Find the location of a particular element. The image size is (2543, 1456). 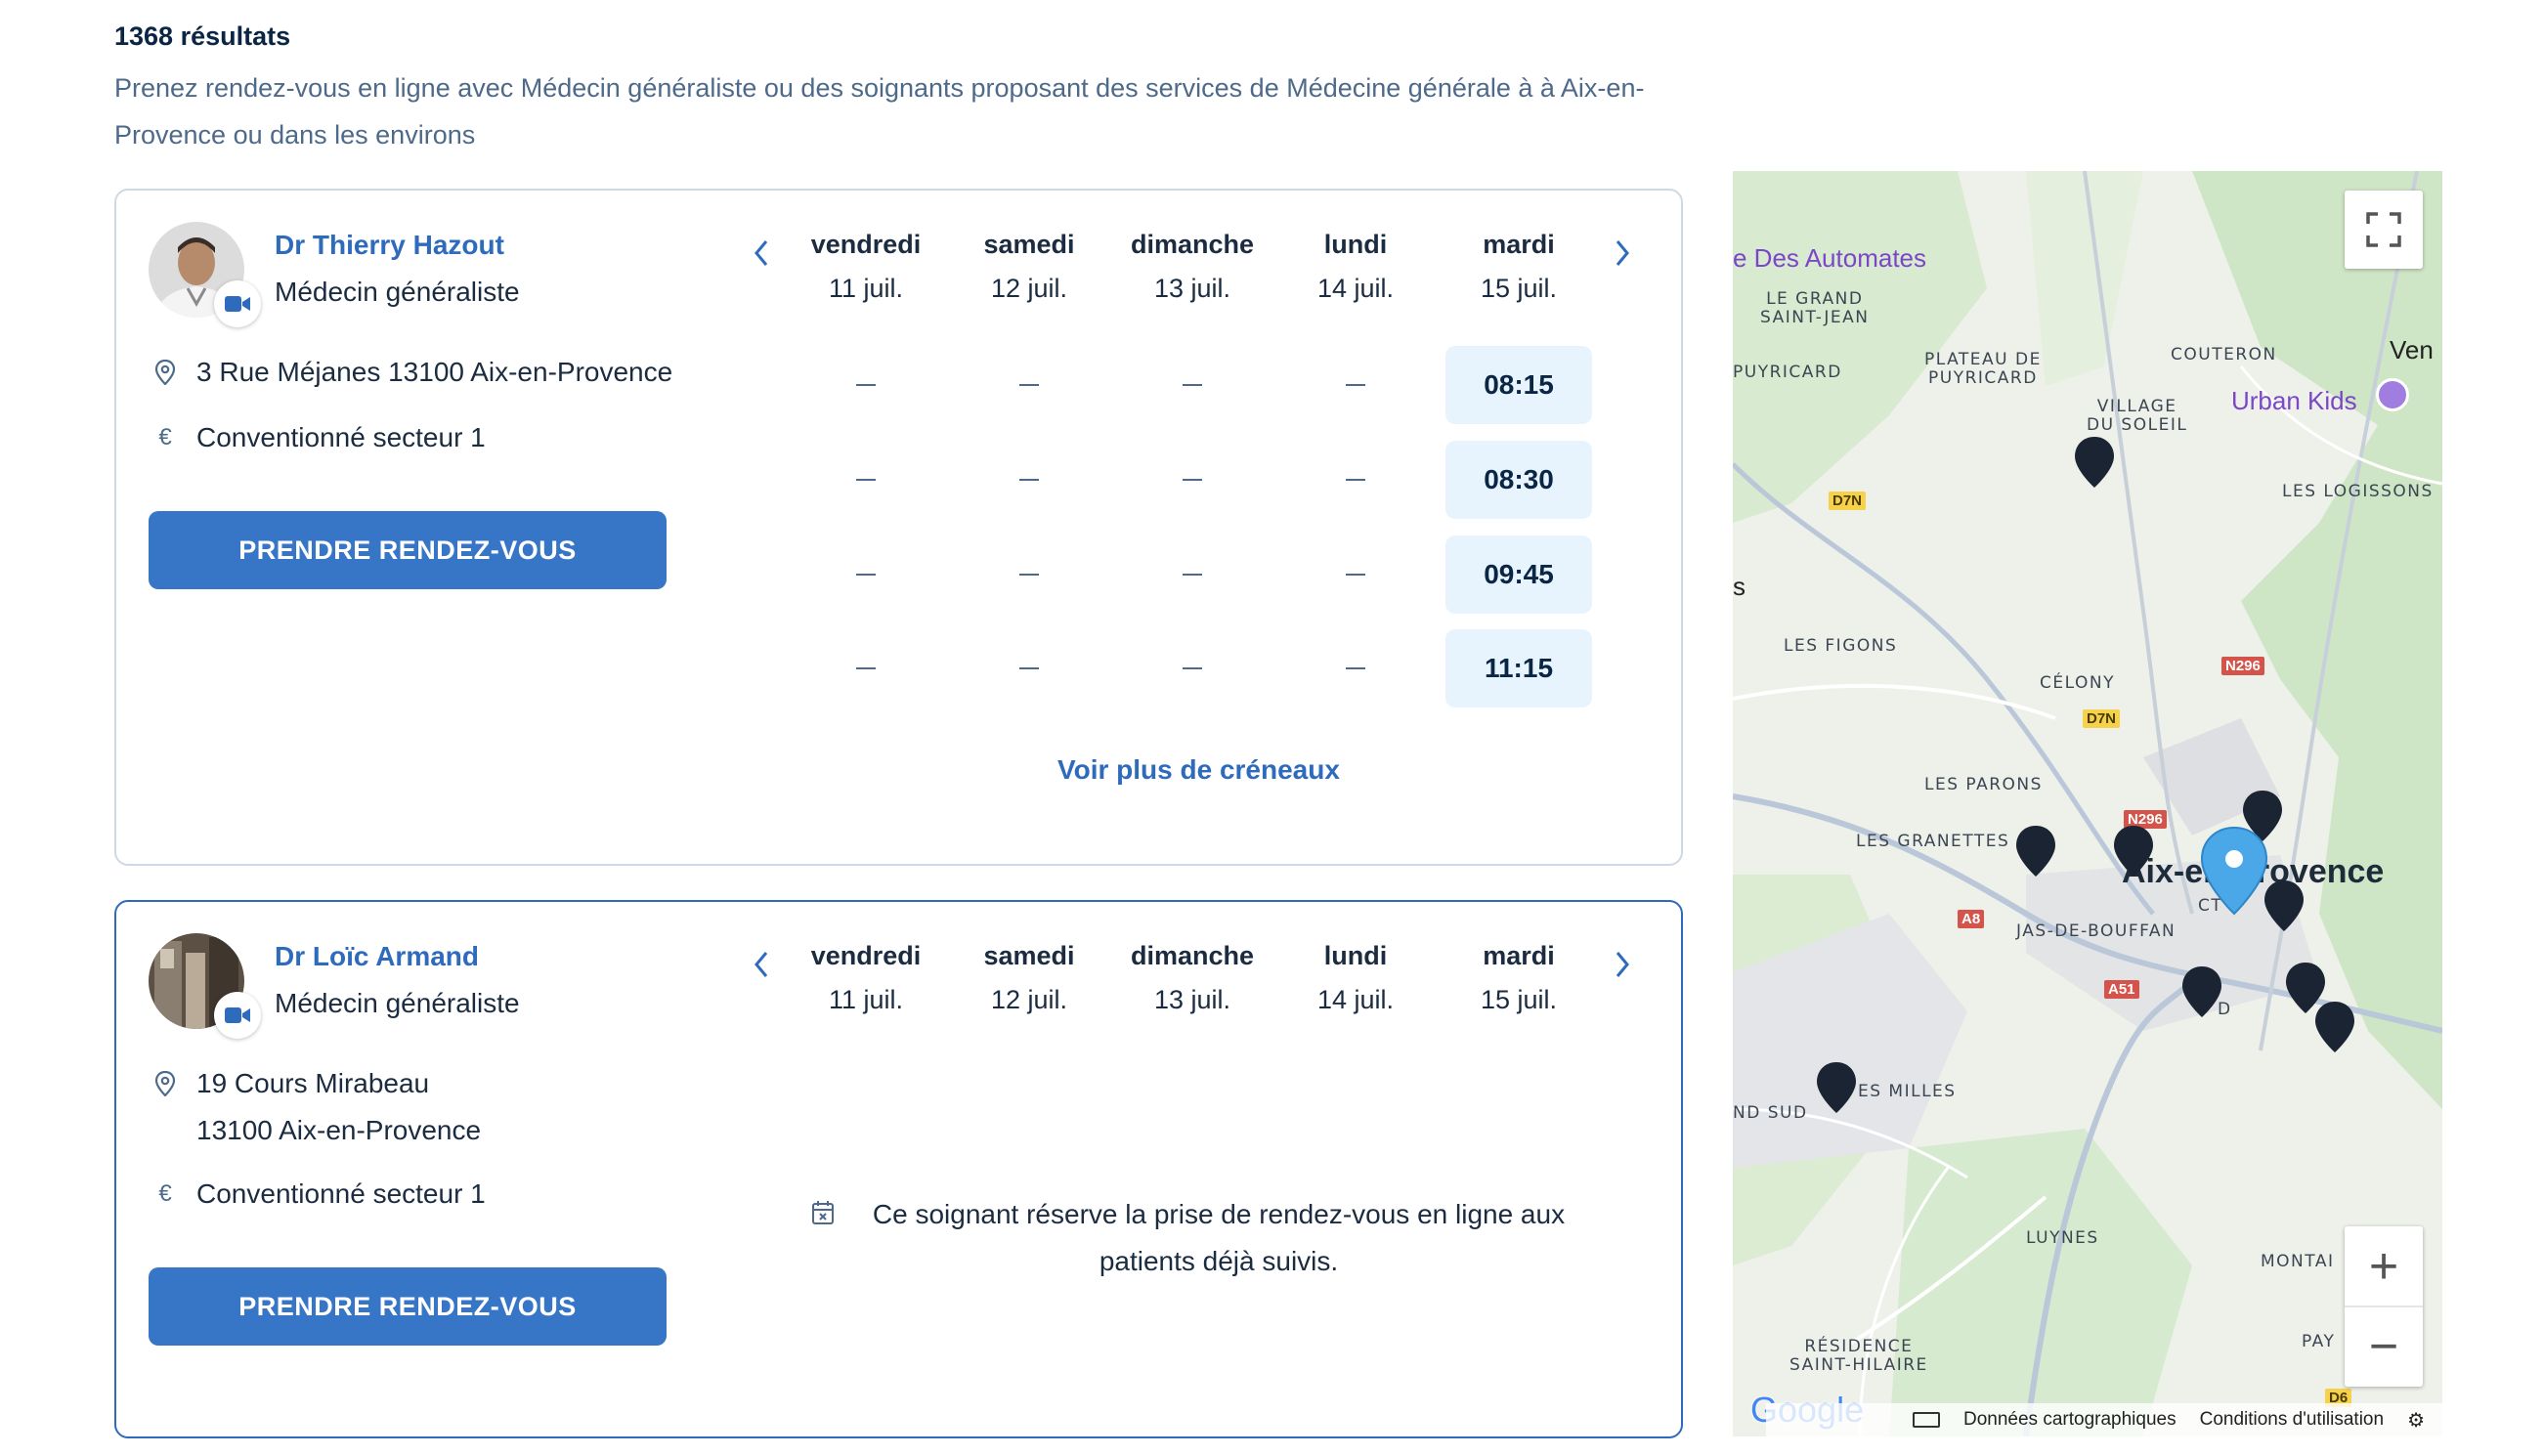

map-label: LES LOGISSONS is located at coordinates (2358, 491).